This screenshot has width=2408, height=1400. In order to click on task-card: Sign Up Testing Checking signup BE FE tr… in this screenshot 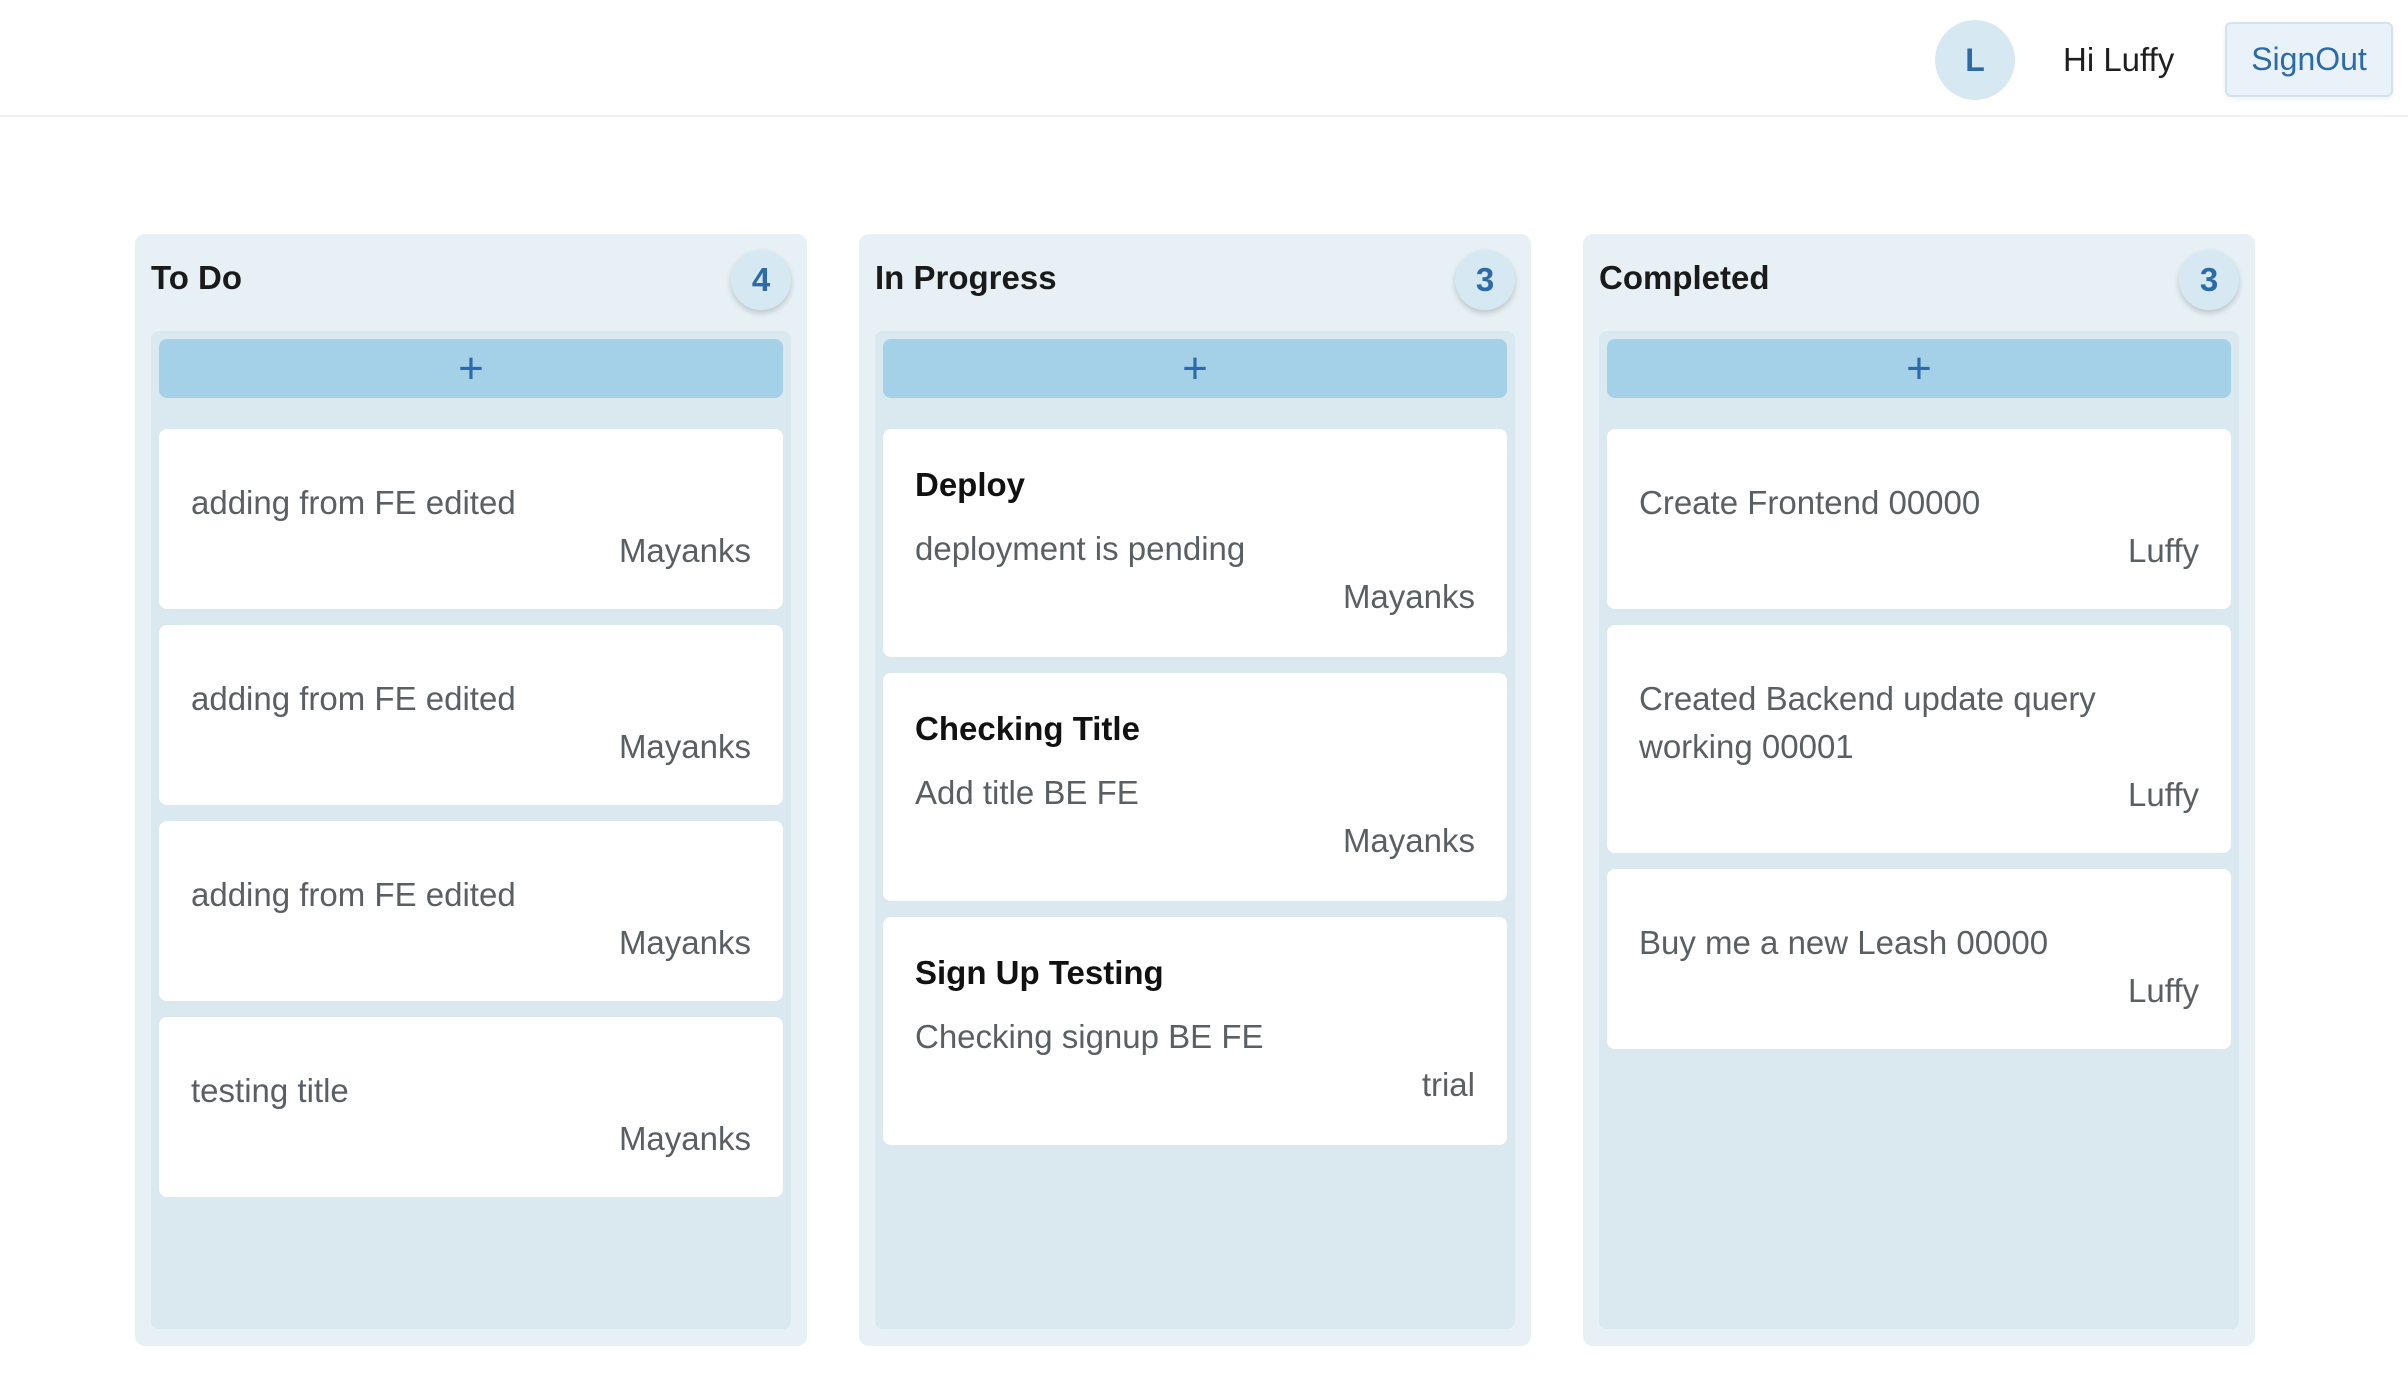, I will do `click(1195, 1031)`.